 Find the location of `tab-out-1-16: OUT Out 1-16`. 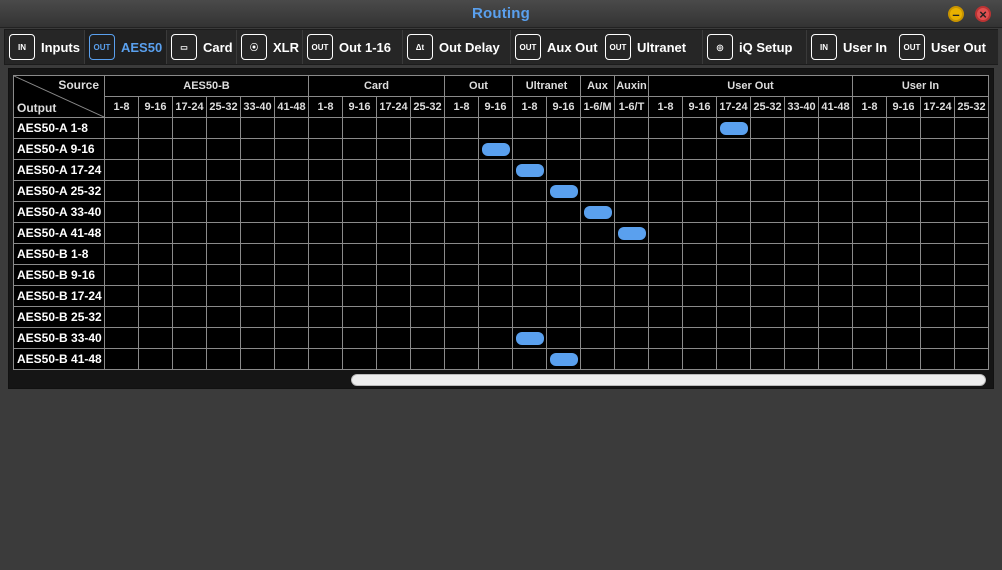

tab-out-1-16: OUT Out 1-16 is located at coordinates (353, 47).